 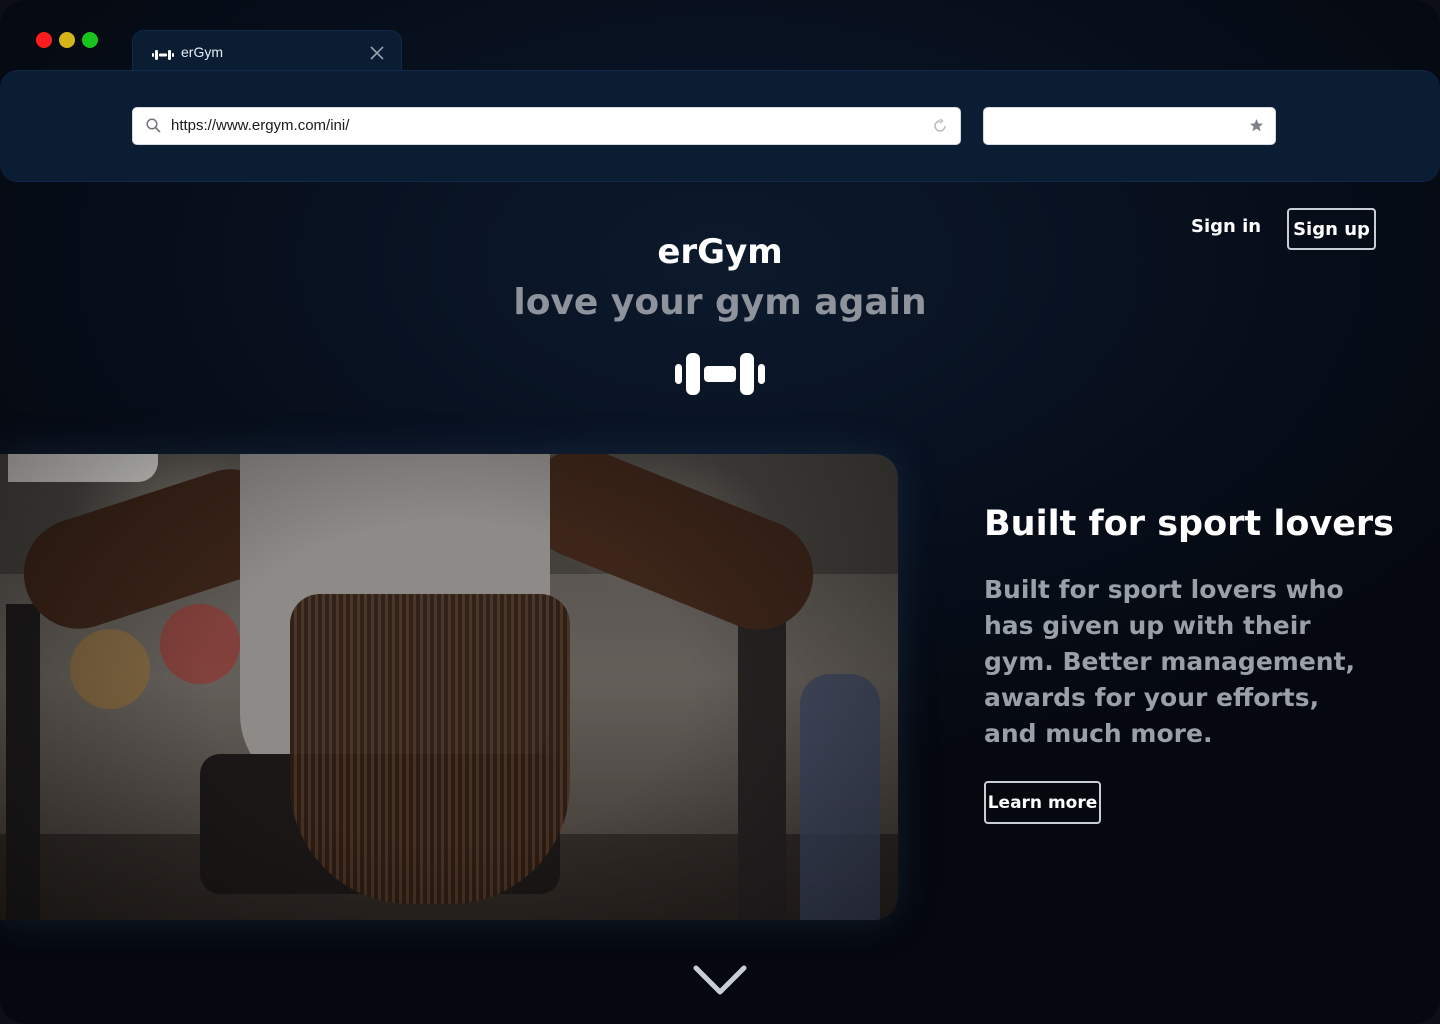 I want to click on close-icon, so click(x=377, y=55).